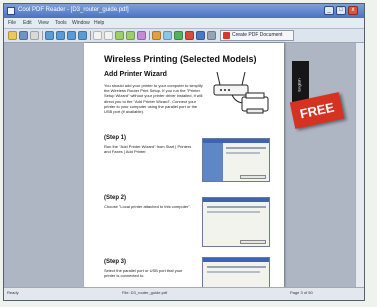 Image resolution: width=377 pixels, height=307 pixels. I want to click on print-icon, so click(34, 35).